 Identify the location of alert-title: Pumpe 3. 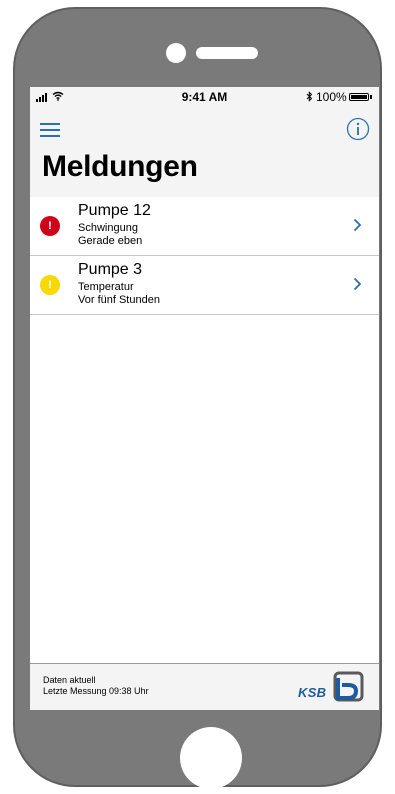
(110, 269).